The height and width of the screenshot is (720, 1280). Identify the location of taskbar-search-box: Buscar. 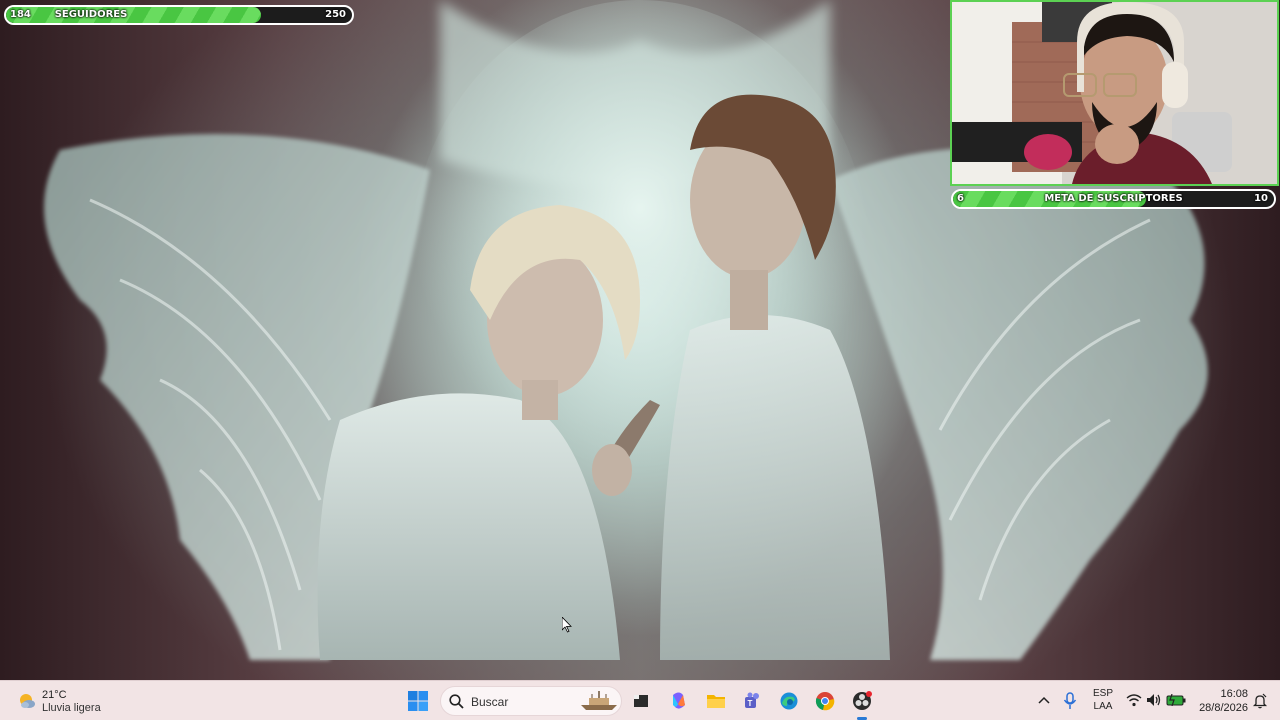
(531, 701).